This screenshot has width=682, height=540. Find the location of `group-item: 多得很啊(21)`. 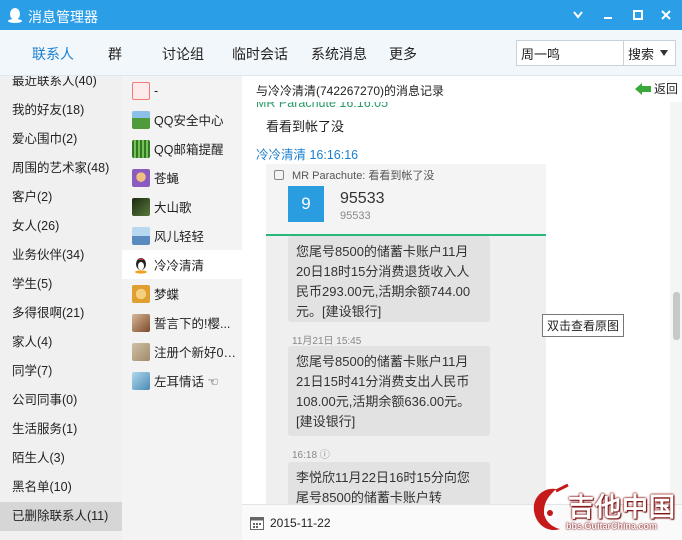

group-item: 多得很啊(21) is located at coordinates (61, 313).